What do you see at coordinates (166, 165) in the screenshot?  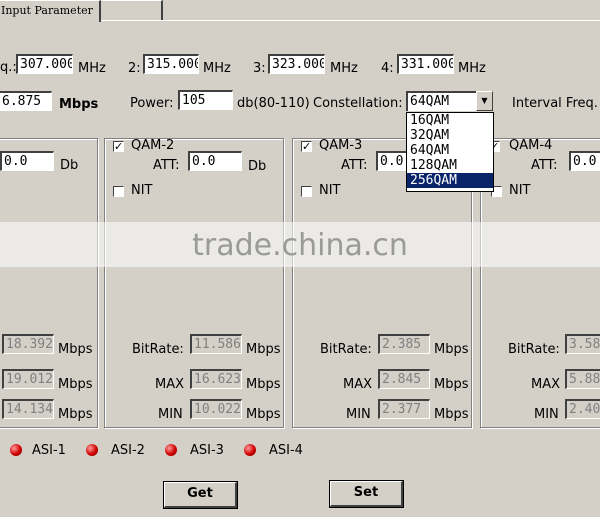 I see `qam-2-att-label: ATT:` at bounding box center [166, 165].